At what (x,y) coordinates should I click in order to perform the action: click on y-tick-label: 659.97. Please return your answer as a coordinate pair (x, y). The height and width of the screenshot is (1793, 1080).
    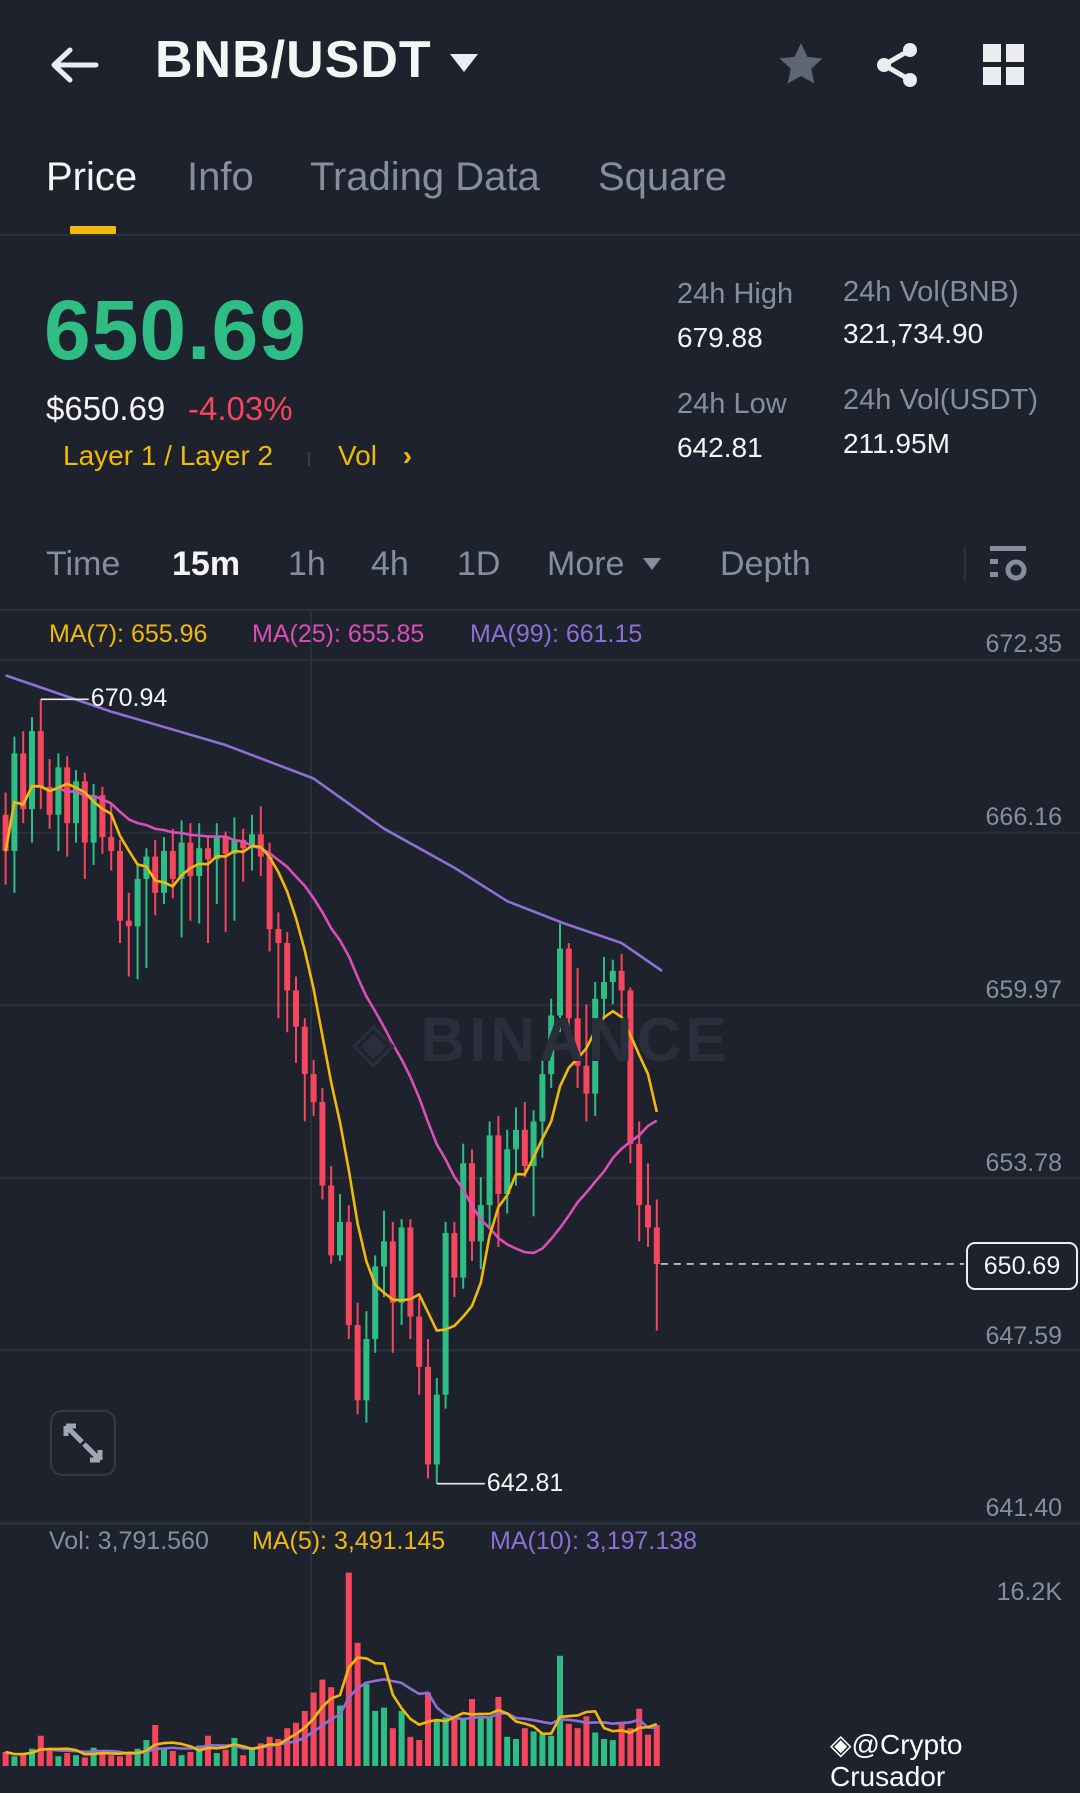
    Looking at the image, I should click on (1023, 990).